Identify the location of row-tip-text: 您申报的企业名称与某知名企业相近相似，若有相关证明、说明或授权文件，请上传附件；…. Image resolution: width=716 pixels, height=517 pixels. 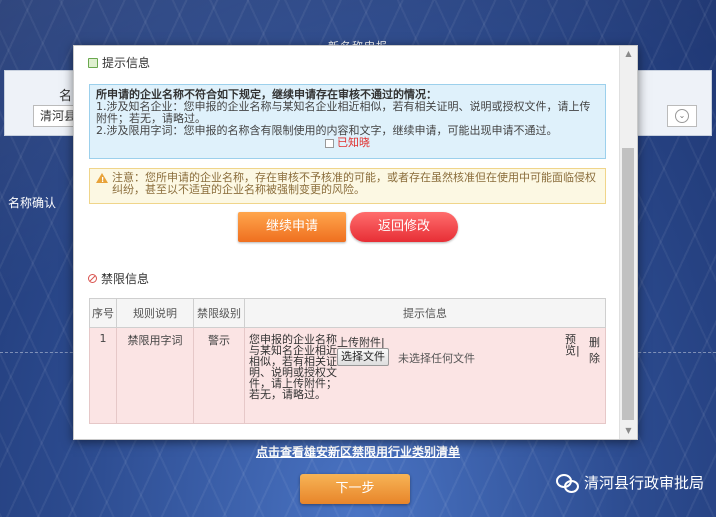
(293, 367).